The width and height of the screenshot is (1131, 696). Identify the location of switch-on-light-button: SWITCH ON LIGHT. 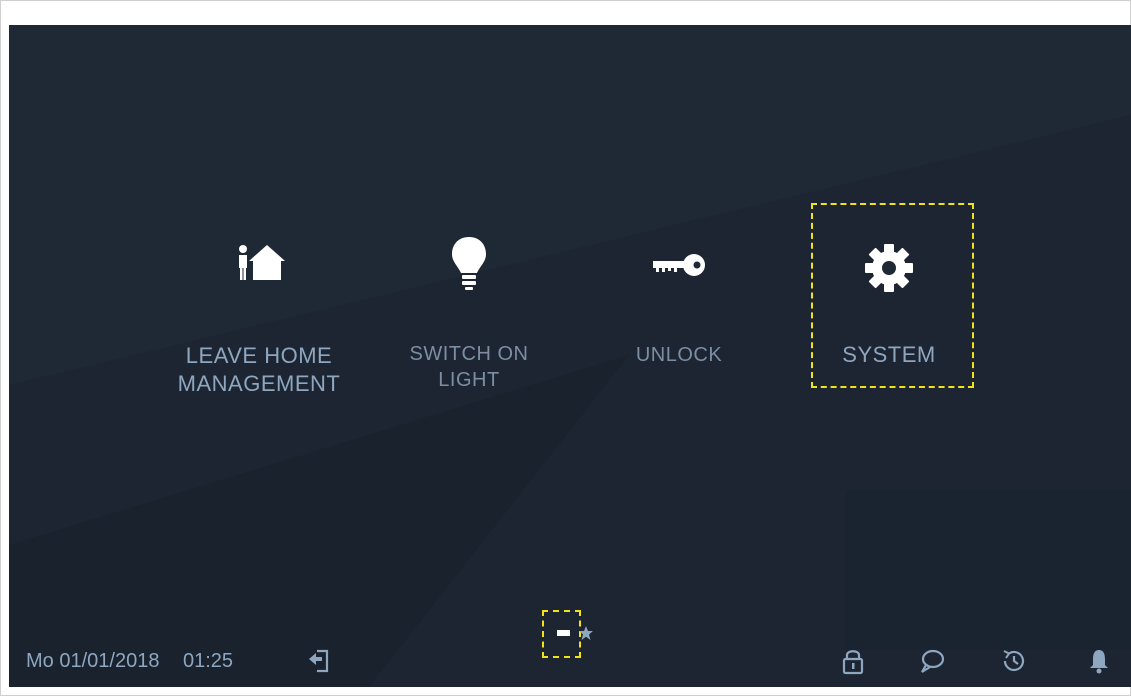
(469, 317).